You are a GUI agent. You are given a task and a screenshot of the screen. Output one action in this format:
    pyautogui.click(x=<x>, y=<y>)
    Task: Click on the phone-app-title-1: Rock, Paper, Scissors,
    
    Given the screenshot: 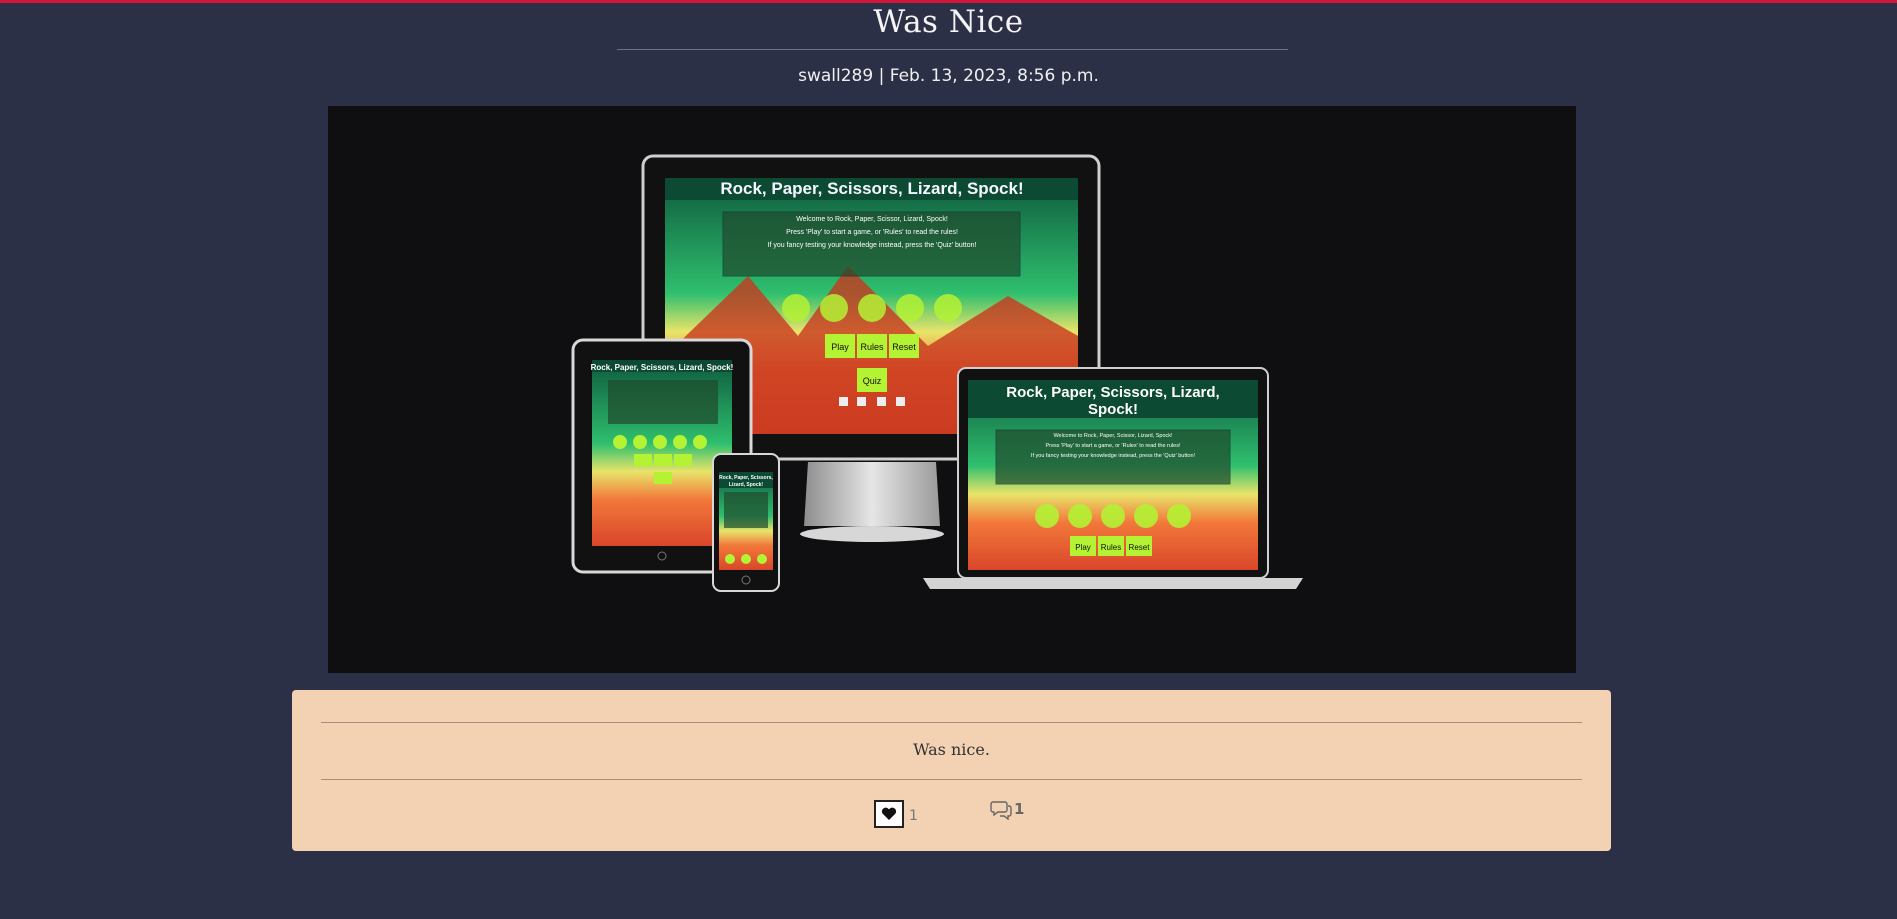 What is the action you would take?
    pyautogui.click(x=746, y=478)
    